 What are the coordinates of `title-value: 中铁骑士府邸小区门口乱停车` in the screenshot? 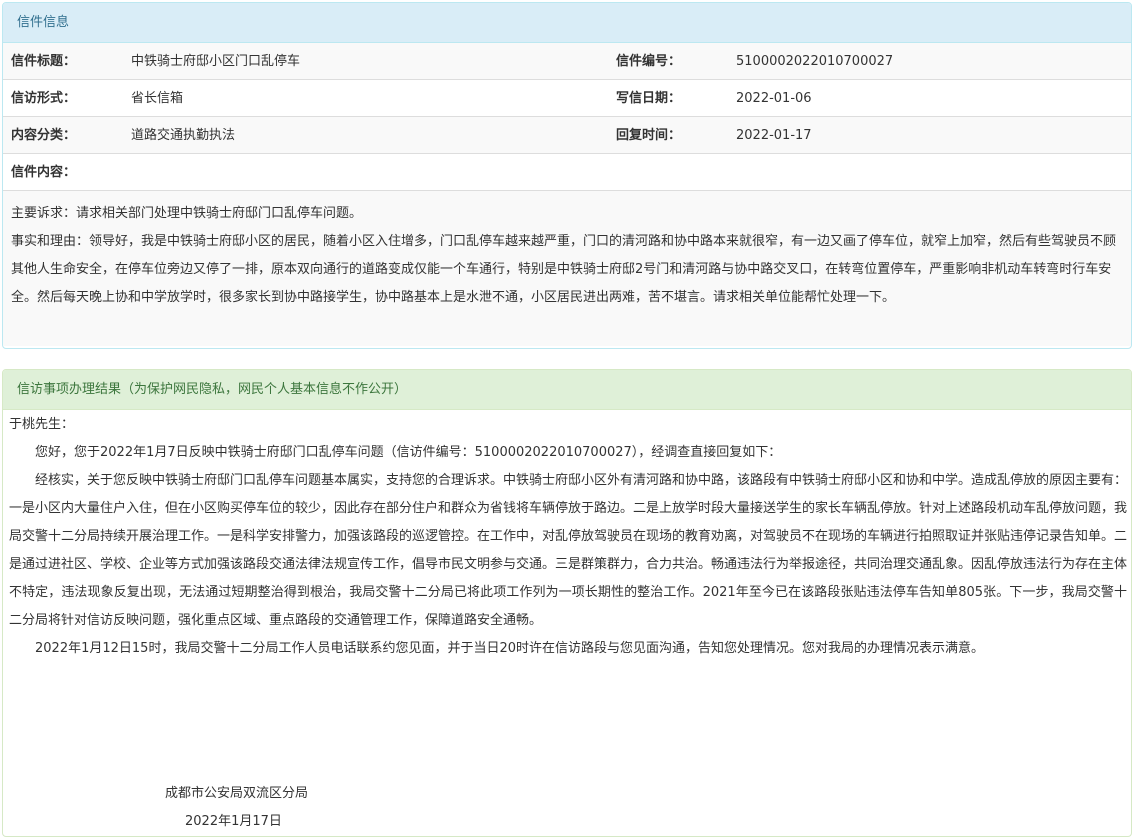 It's located at (216, 61).